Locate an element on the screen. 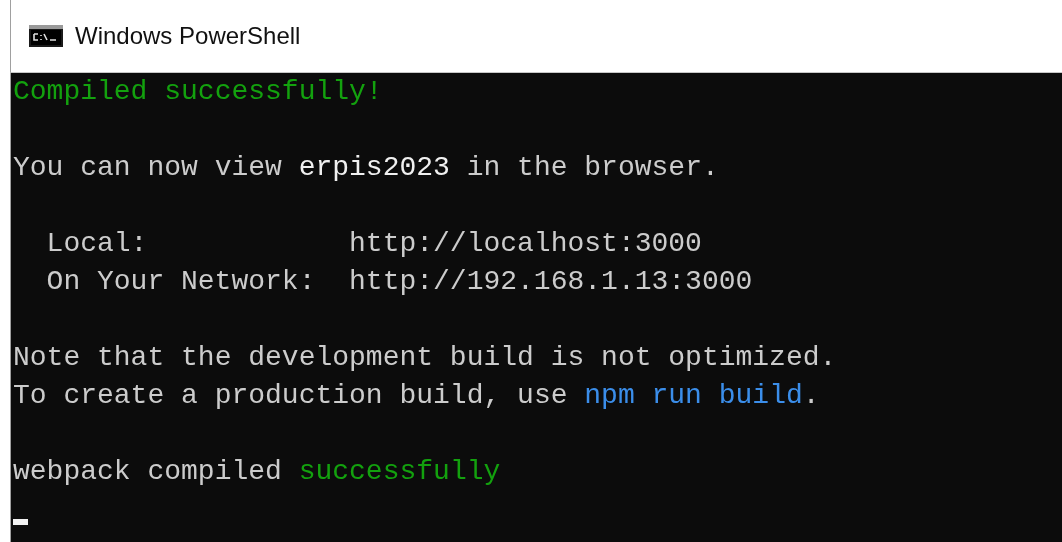  console-line: To create a production build, use npm run build. is located at coordinates (416, 396).